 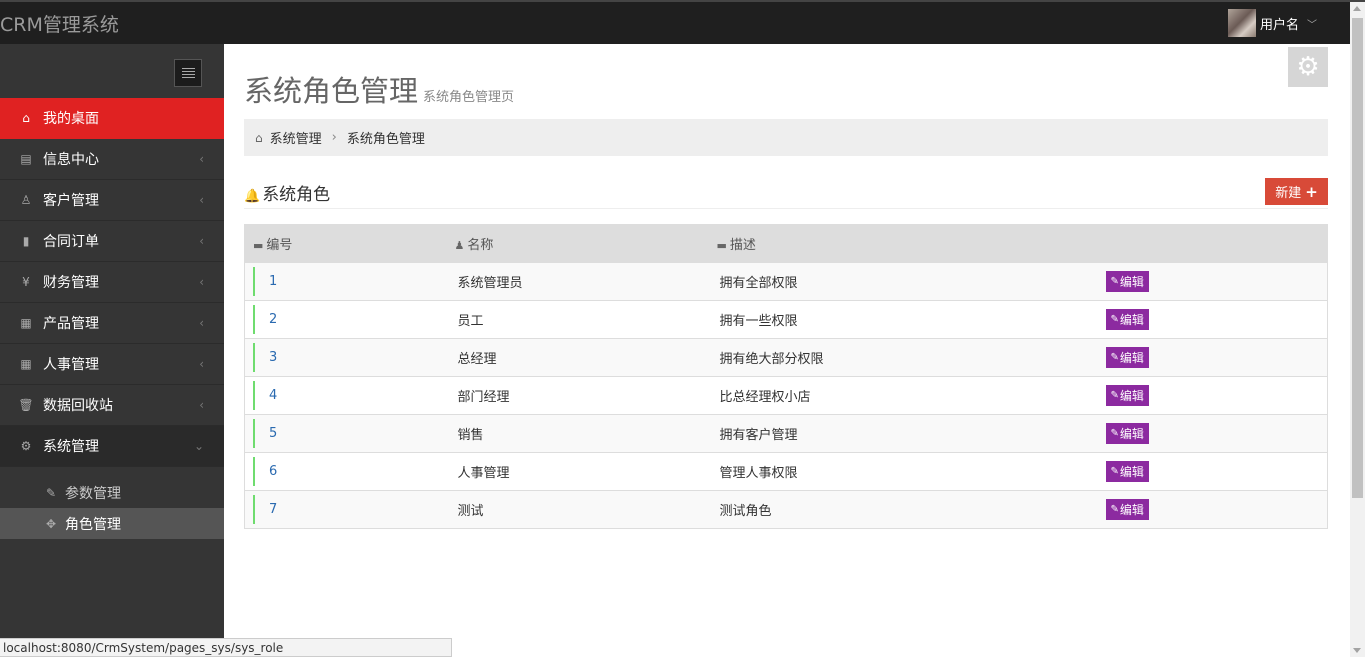 I want to click on sidebar-item-label: 人事管理, so click(x=71, y=365).